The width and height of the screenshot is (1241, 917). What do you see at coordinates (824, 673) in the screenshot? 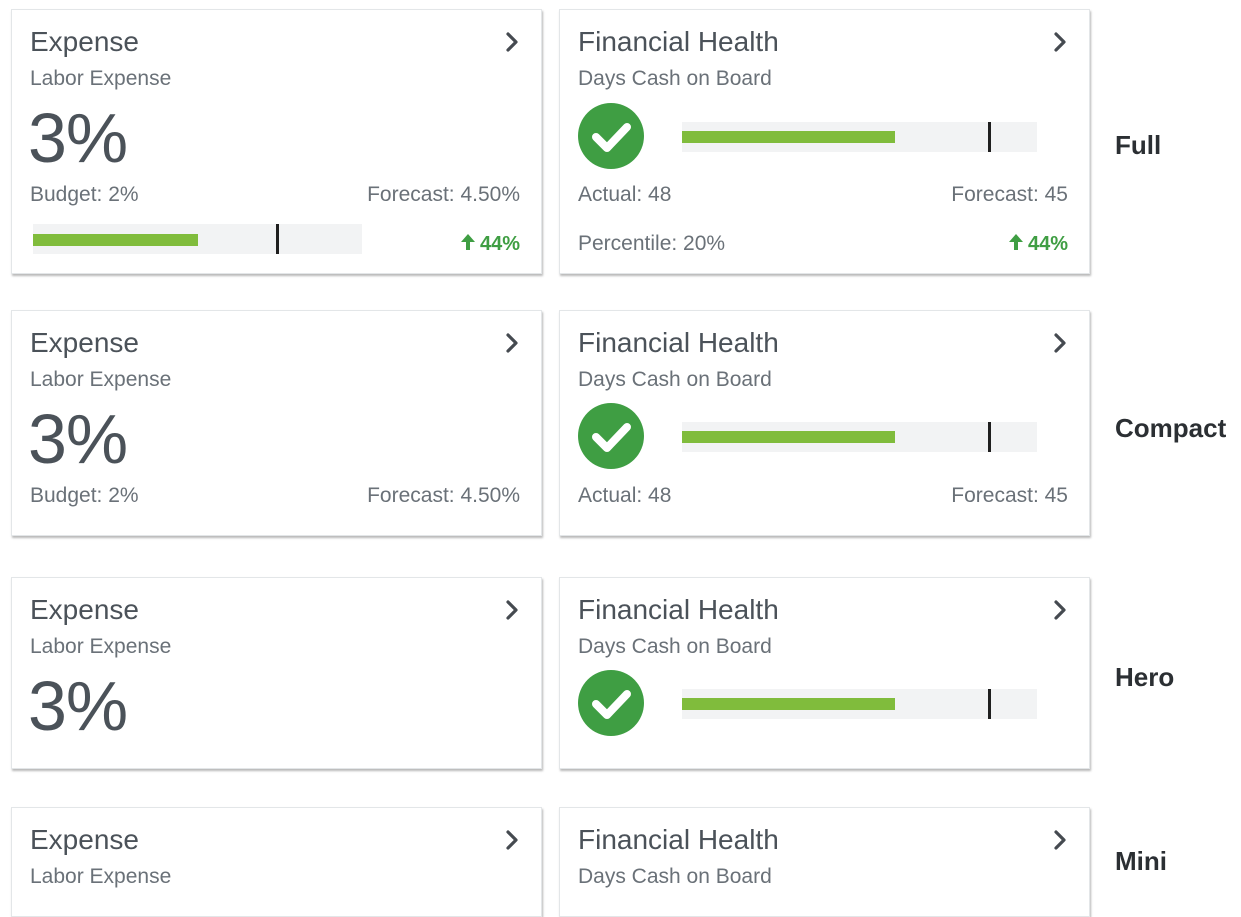
I see `health-card-hero: Financial Health Days Cash on Board` at bounding box center [824, 673].